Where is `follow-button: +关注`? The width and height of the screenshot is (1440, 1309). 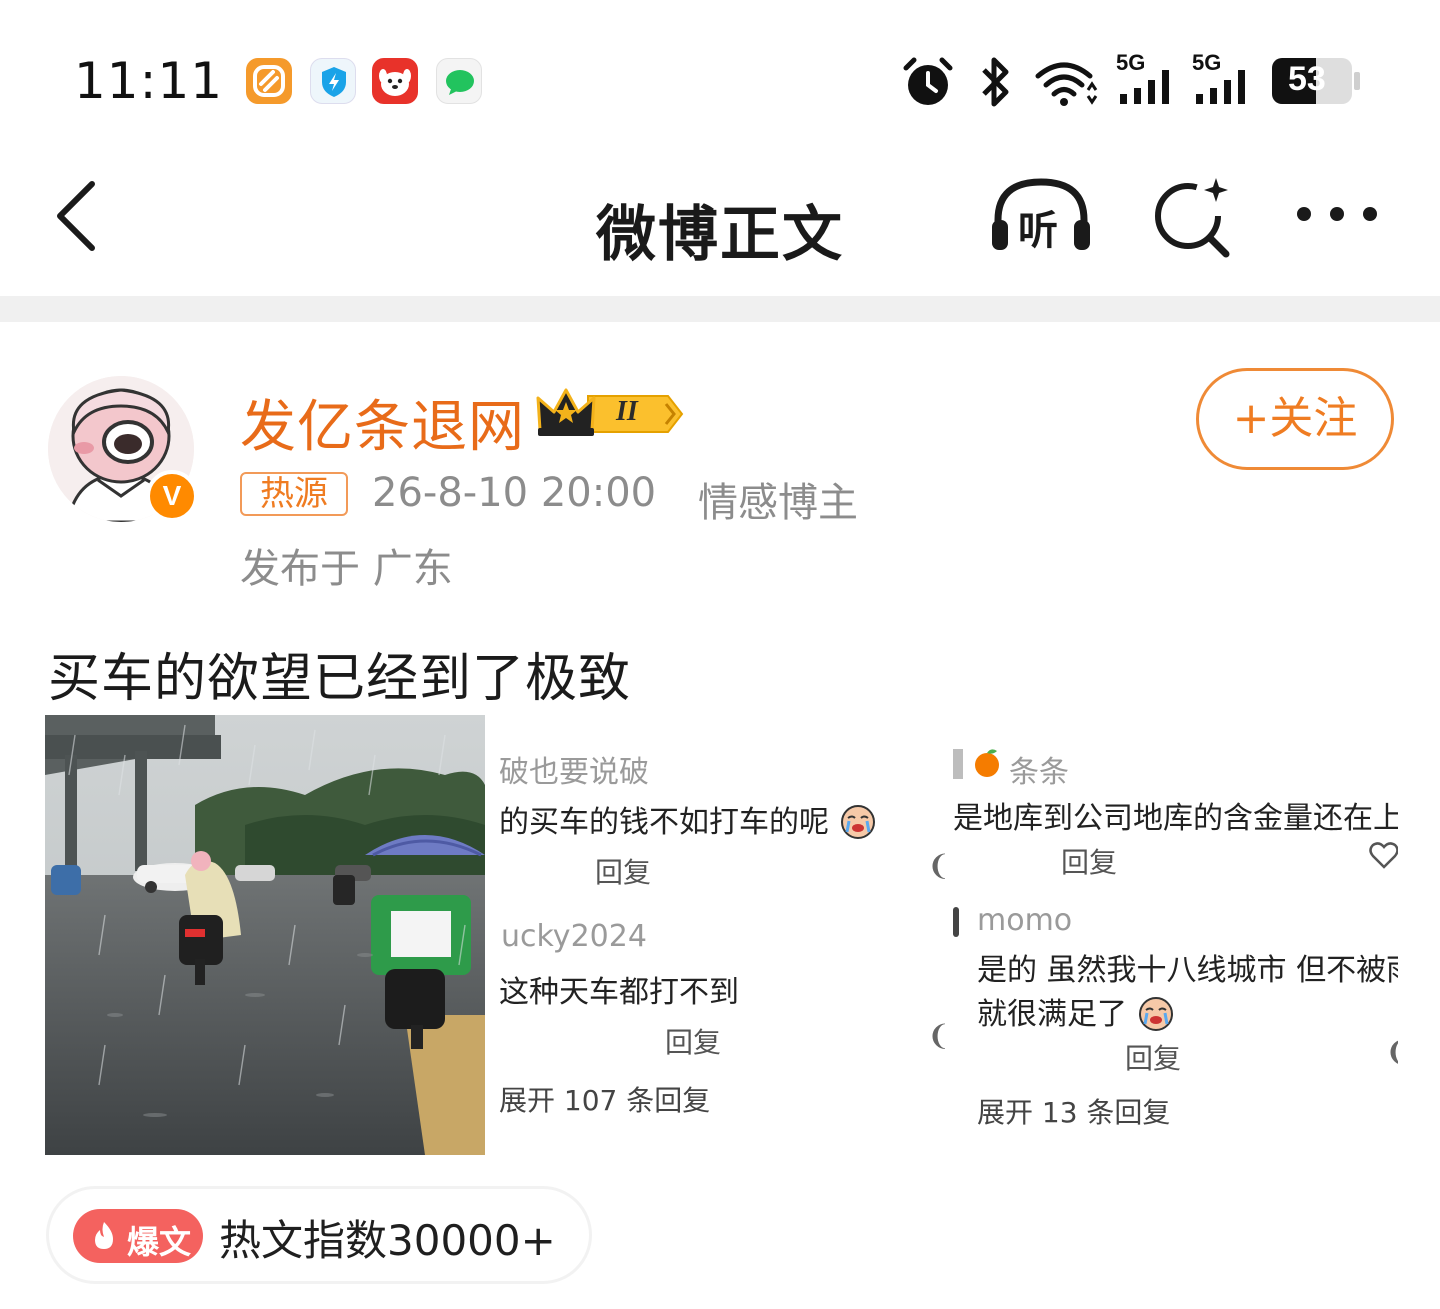 follow-button: +关注 is located at coordinates (1295, 419).